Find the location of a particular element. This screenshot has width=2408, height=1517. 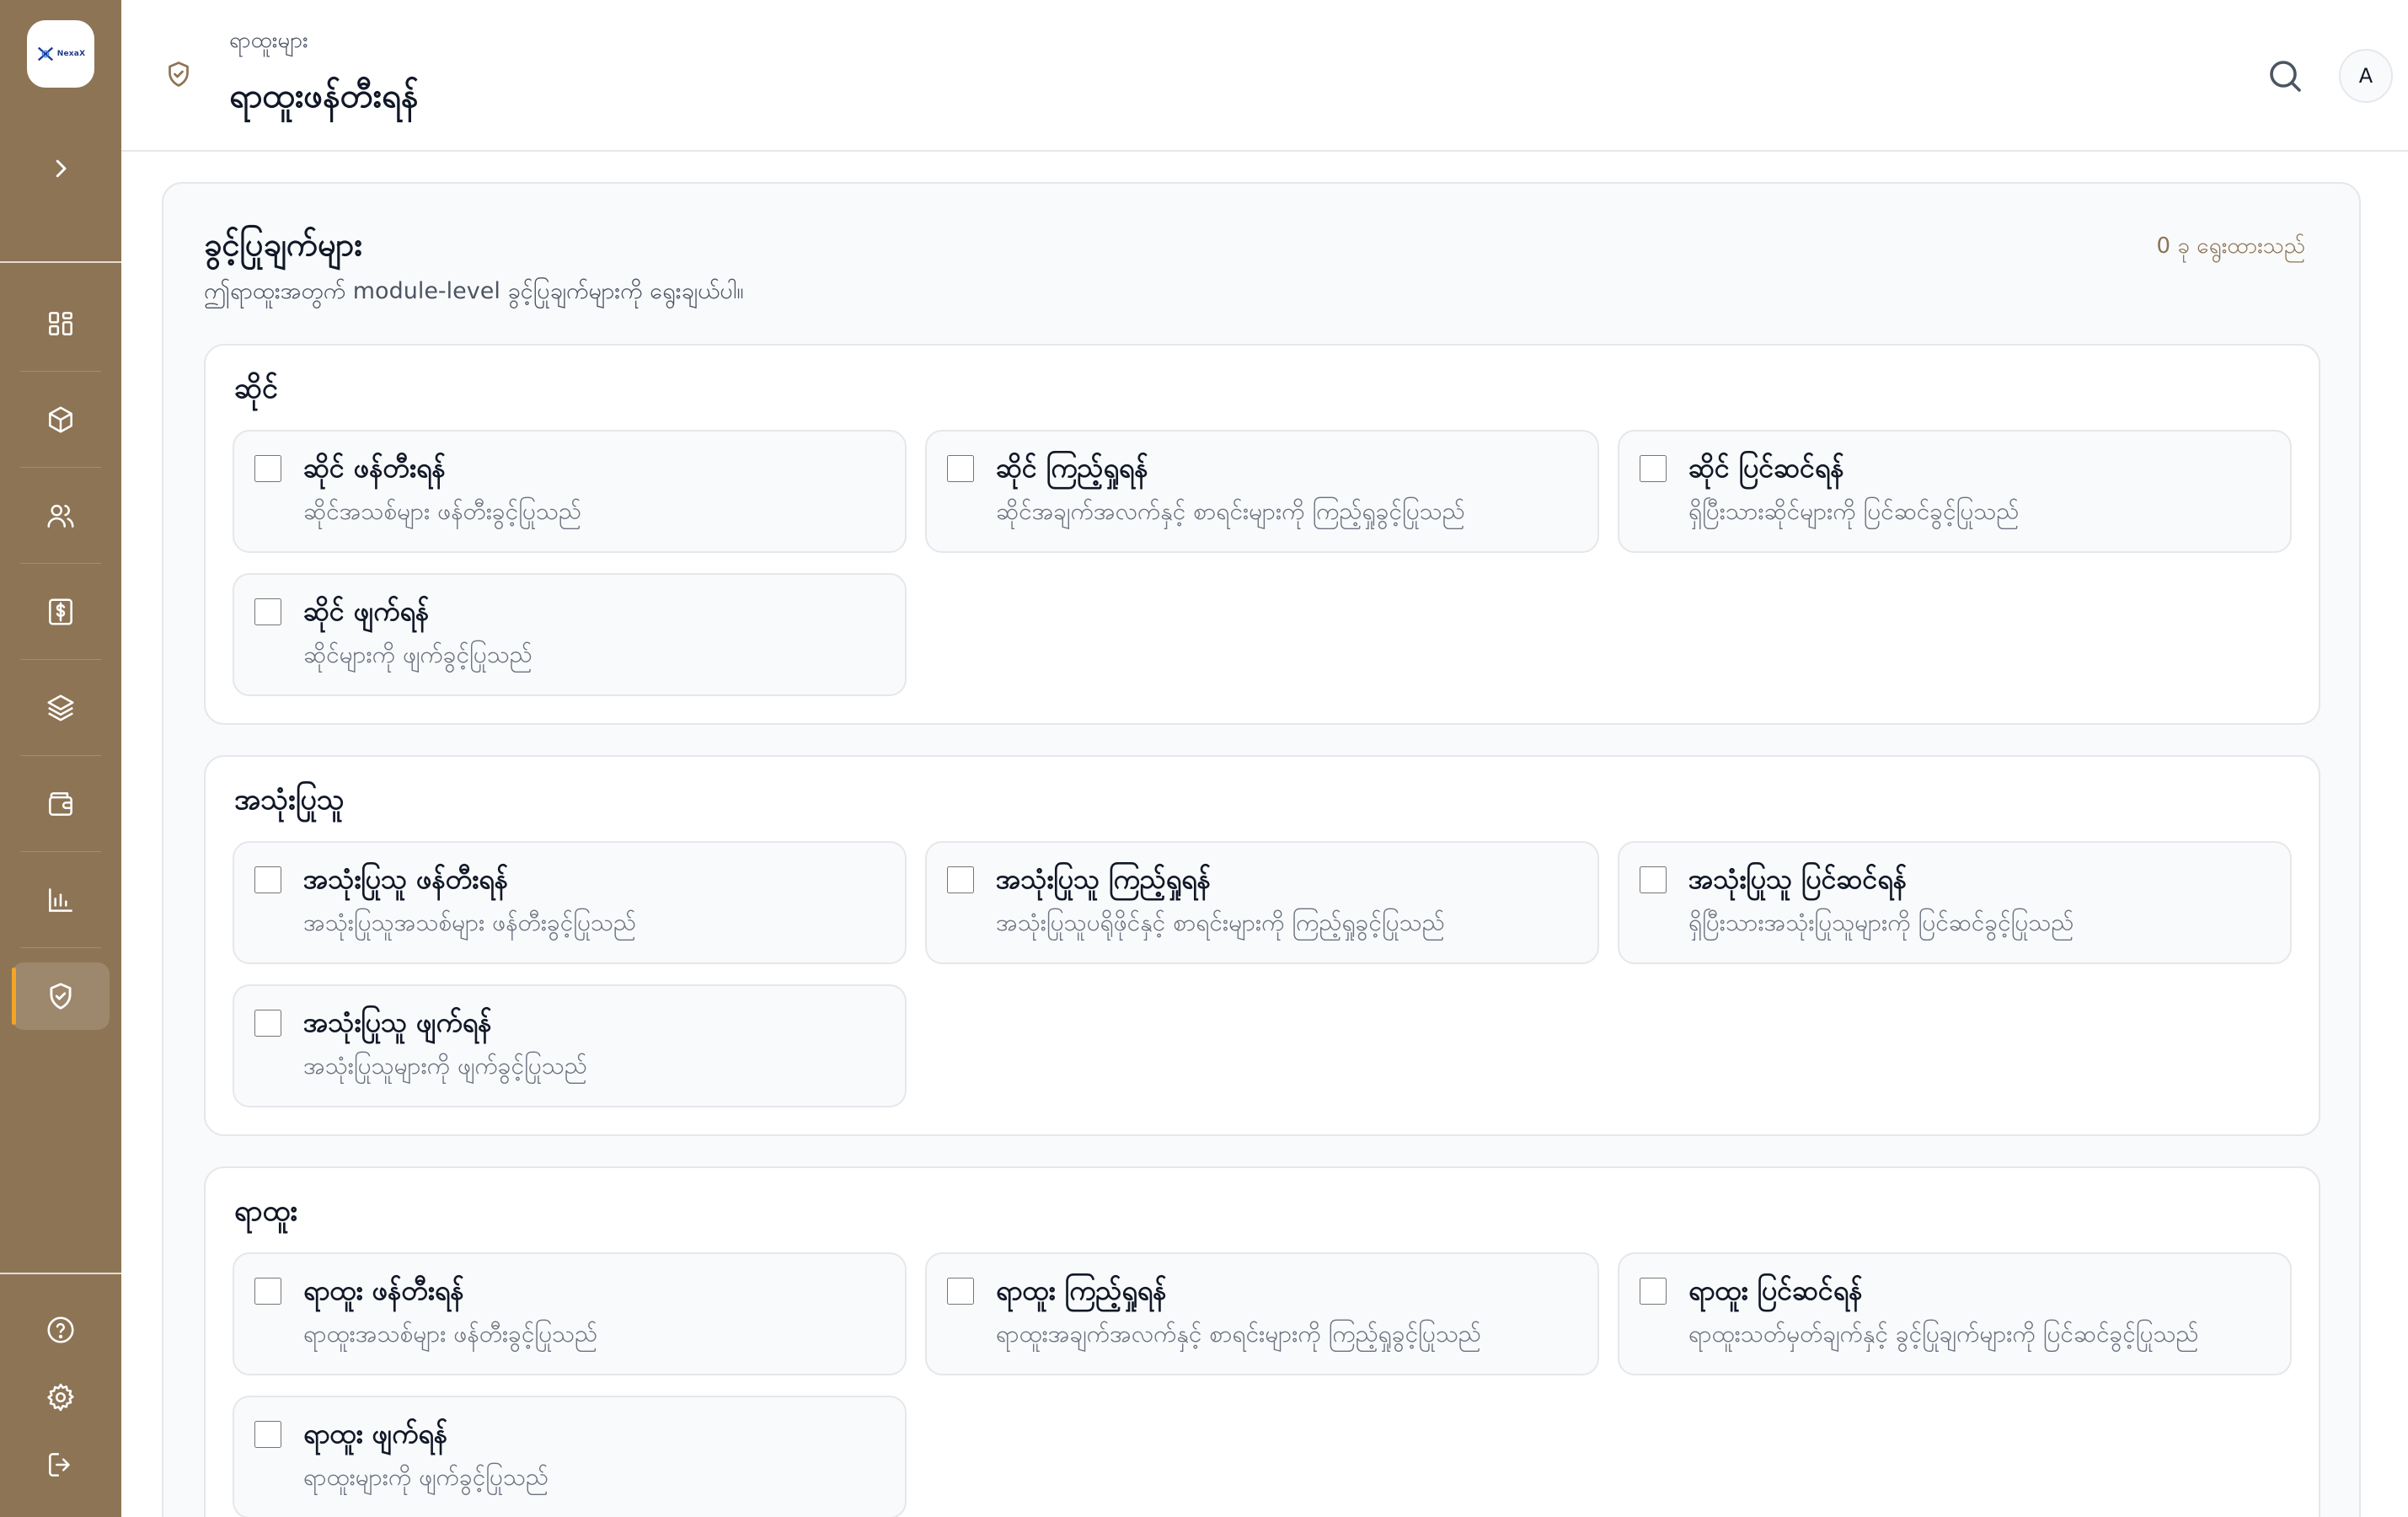

permission-title: အသုံးပြုသူ ကြည့်ရှုရန် is located at coordinates (1104, 879).